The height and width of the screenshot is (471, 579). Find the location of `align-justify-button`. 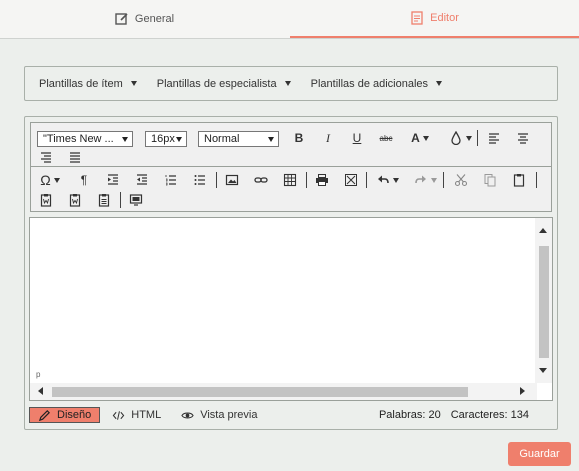

align-justify-button is located at coordinates (75, 157).